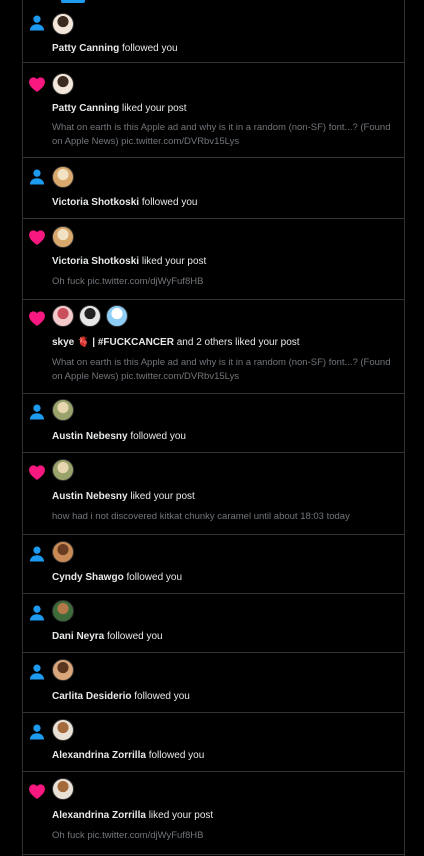 The width and height of the screenshot is (424, 856). I want to click on notification-text: Austin Nebesny liked your post, so click(224, 496).